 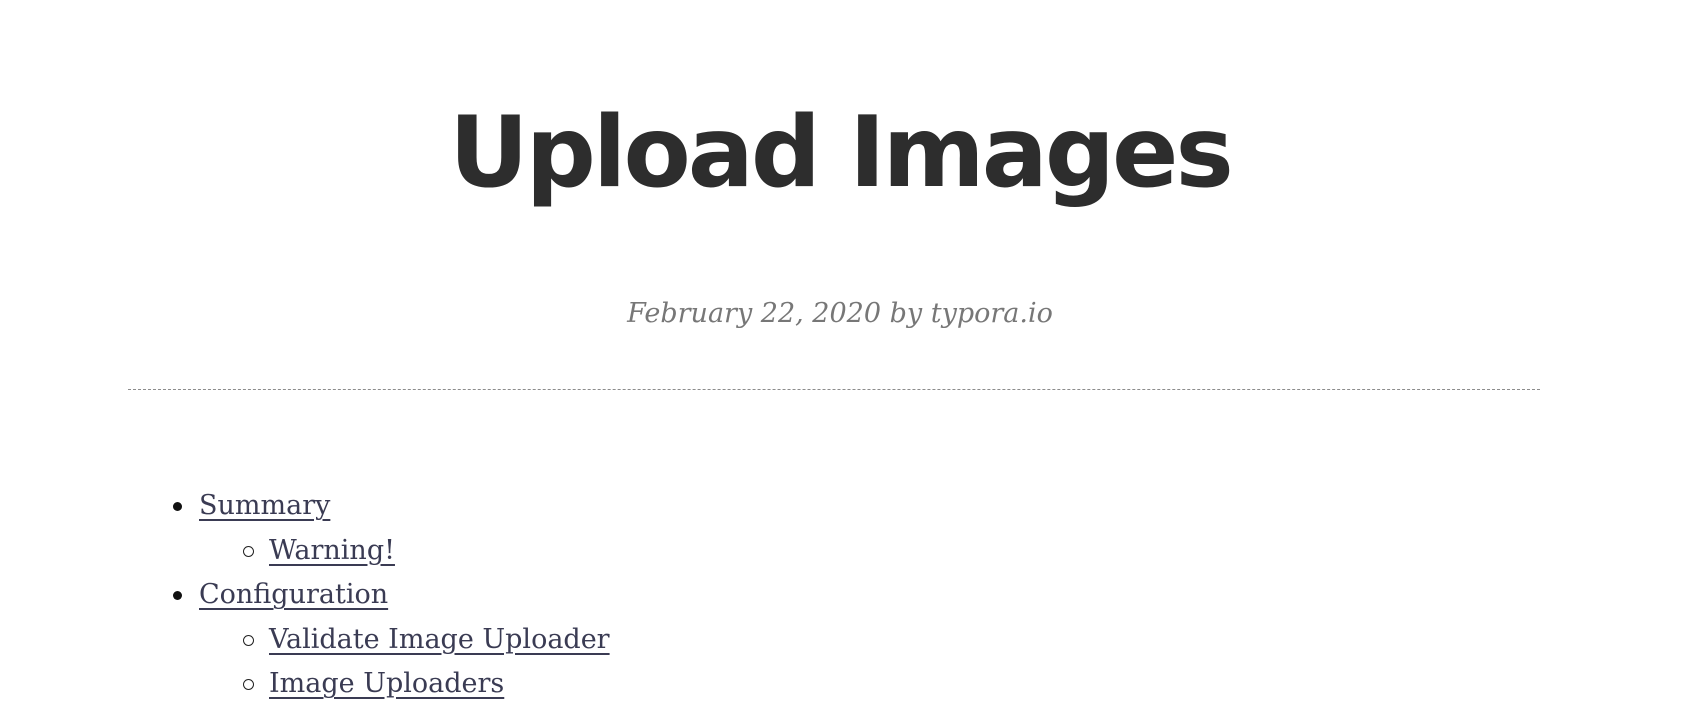 I want to click on toc-link-warning: Warning!, so click(x=332, y=550).